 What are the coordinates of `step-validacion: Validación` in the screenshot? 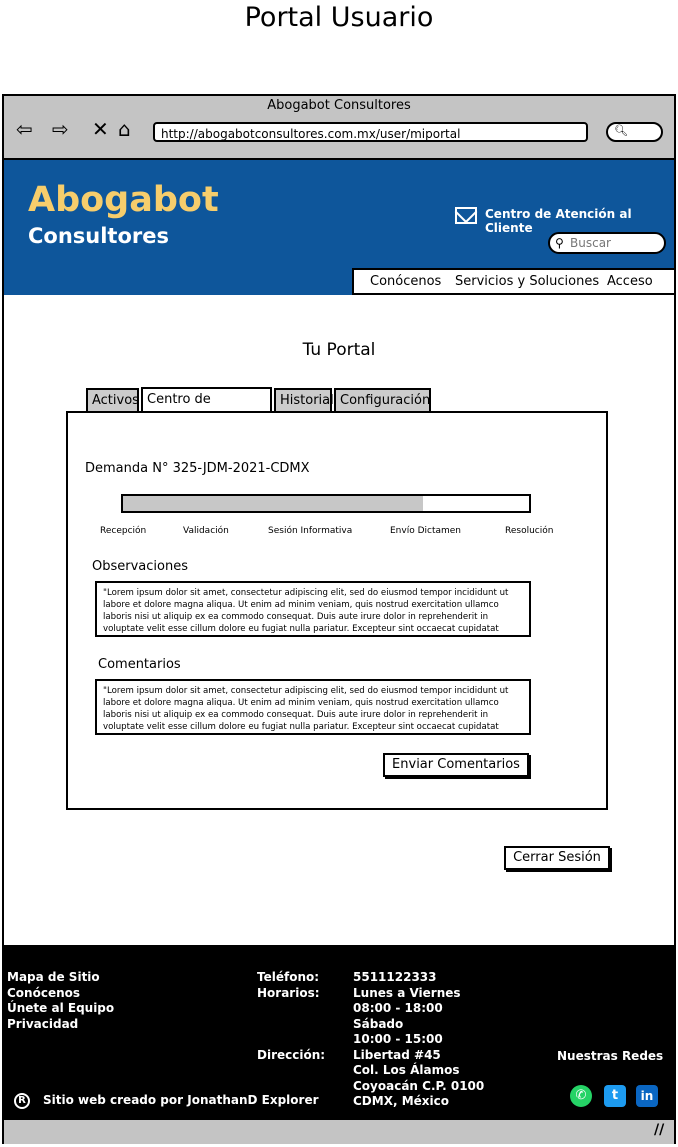 It's located at (206, 531).